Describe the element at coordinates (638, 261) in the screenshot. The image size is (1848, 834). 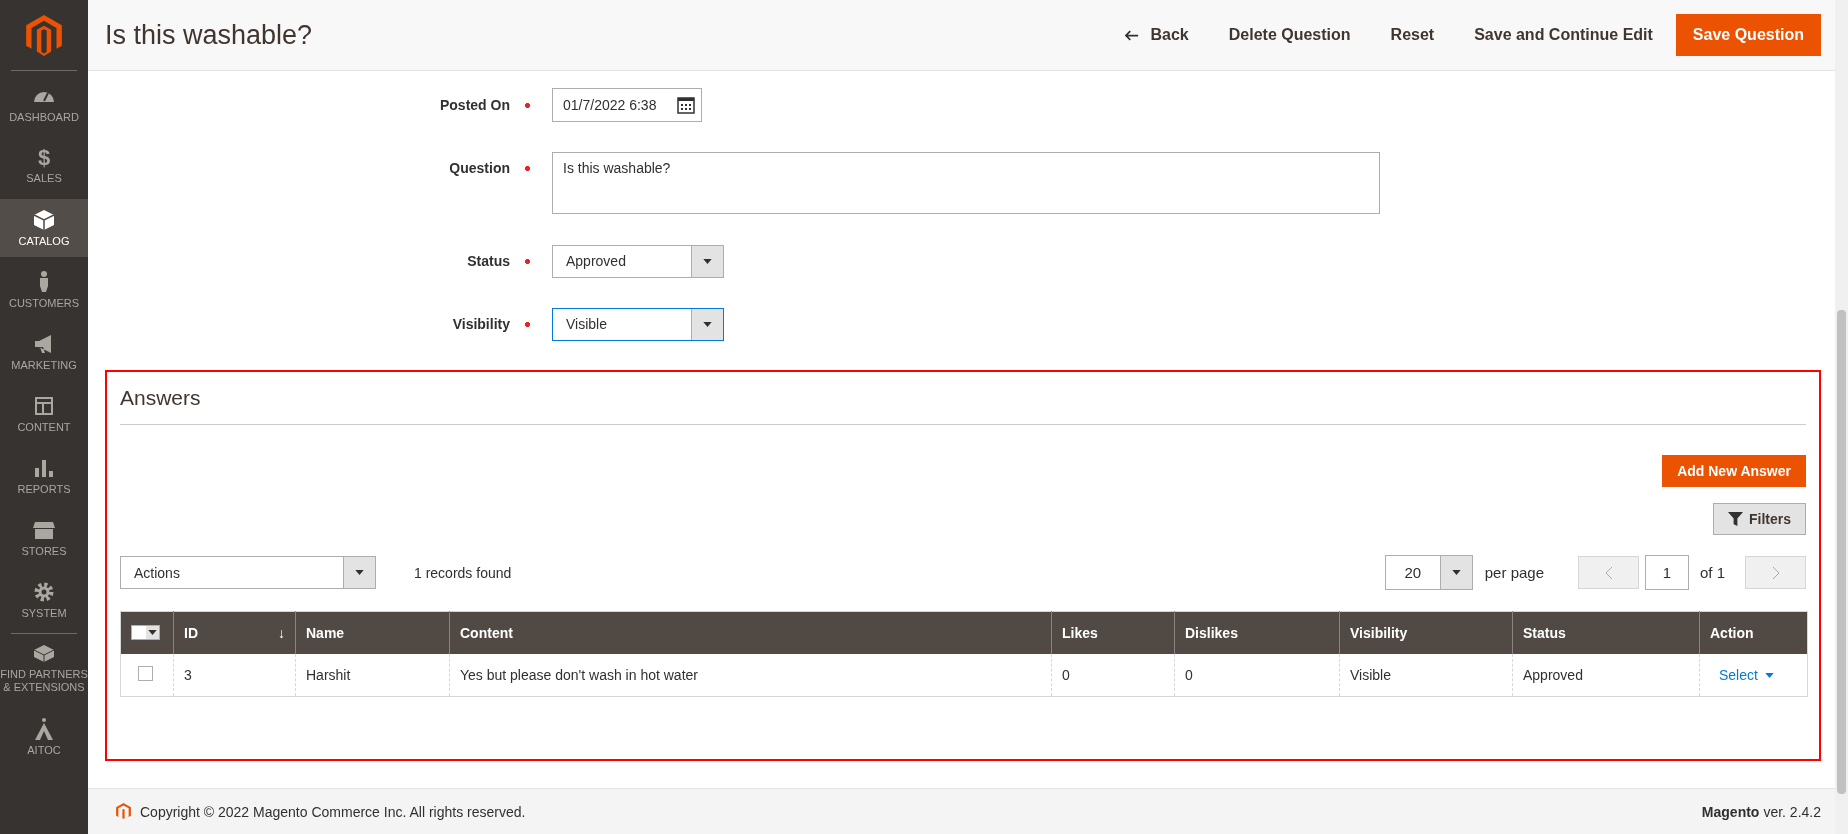
I see `select-field: Approved` at that location.